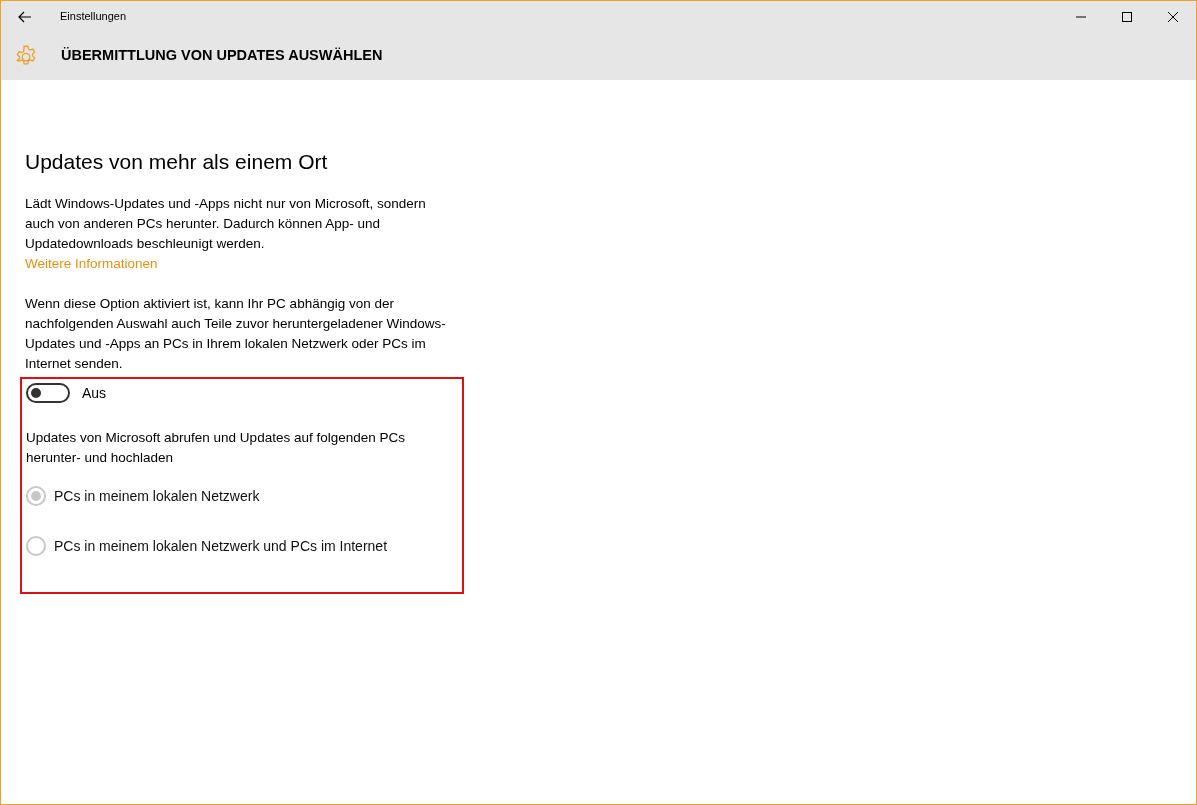  I want to click on toggle-label: Aus, so click(94, 393).